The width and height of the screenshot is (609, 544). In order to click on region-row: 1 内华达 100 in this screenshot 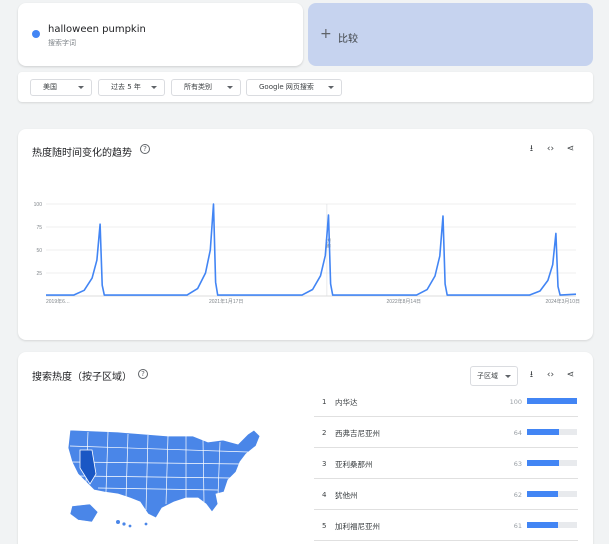, I will do `click(446, 401)`.